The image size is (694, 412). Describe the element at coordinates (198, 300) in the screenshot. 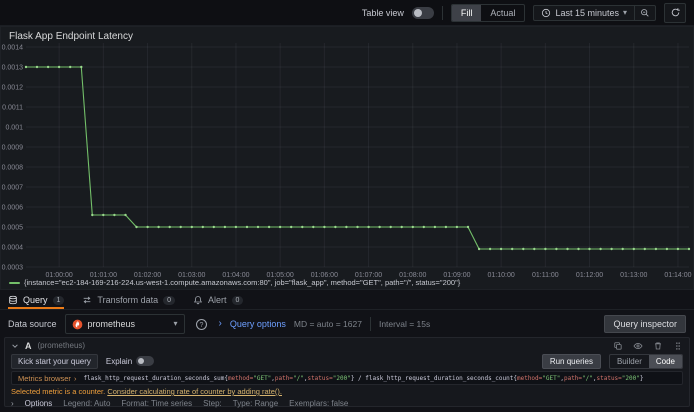

I see `bell-icon` at that location.